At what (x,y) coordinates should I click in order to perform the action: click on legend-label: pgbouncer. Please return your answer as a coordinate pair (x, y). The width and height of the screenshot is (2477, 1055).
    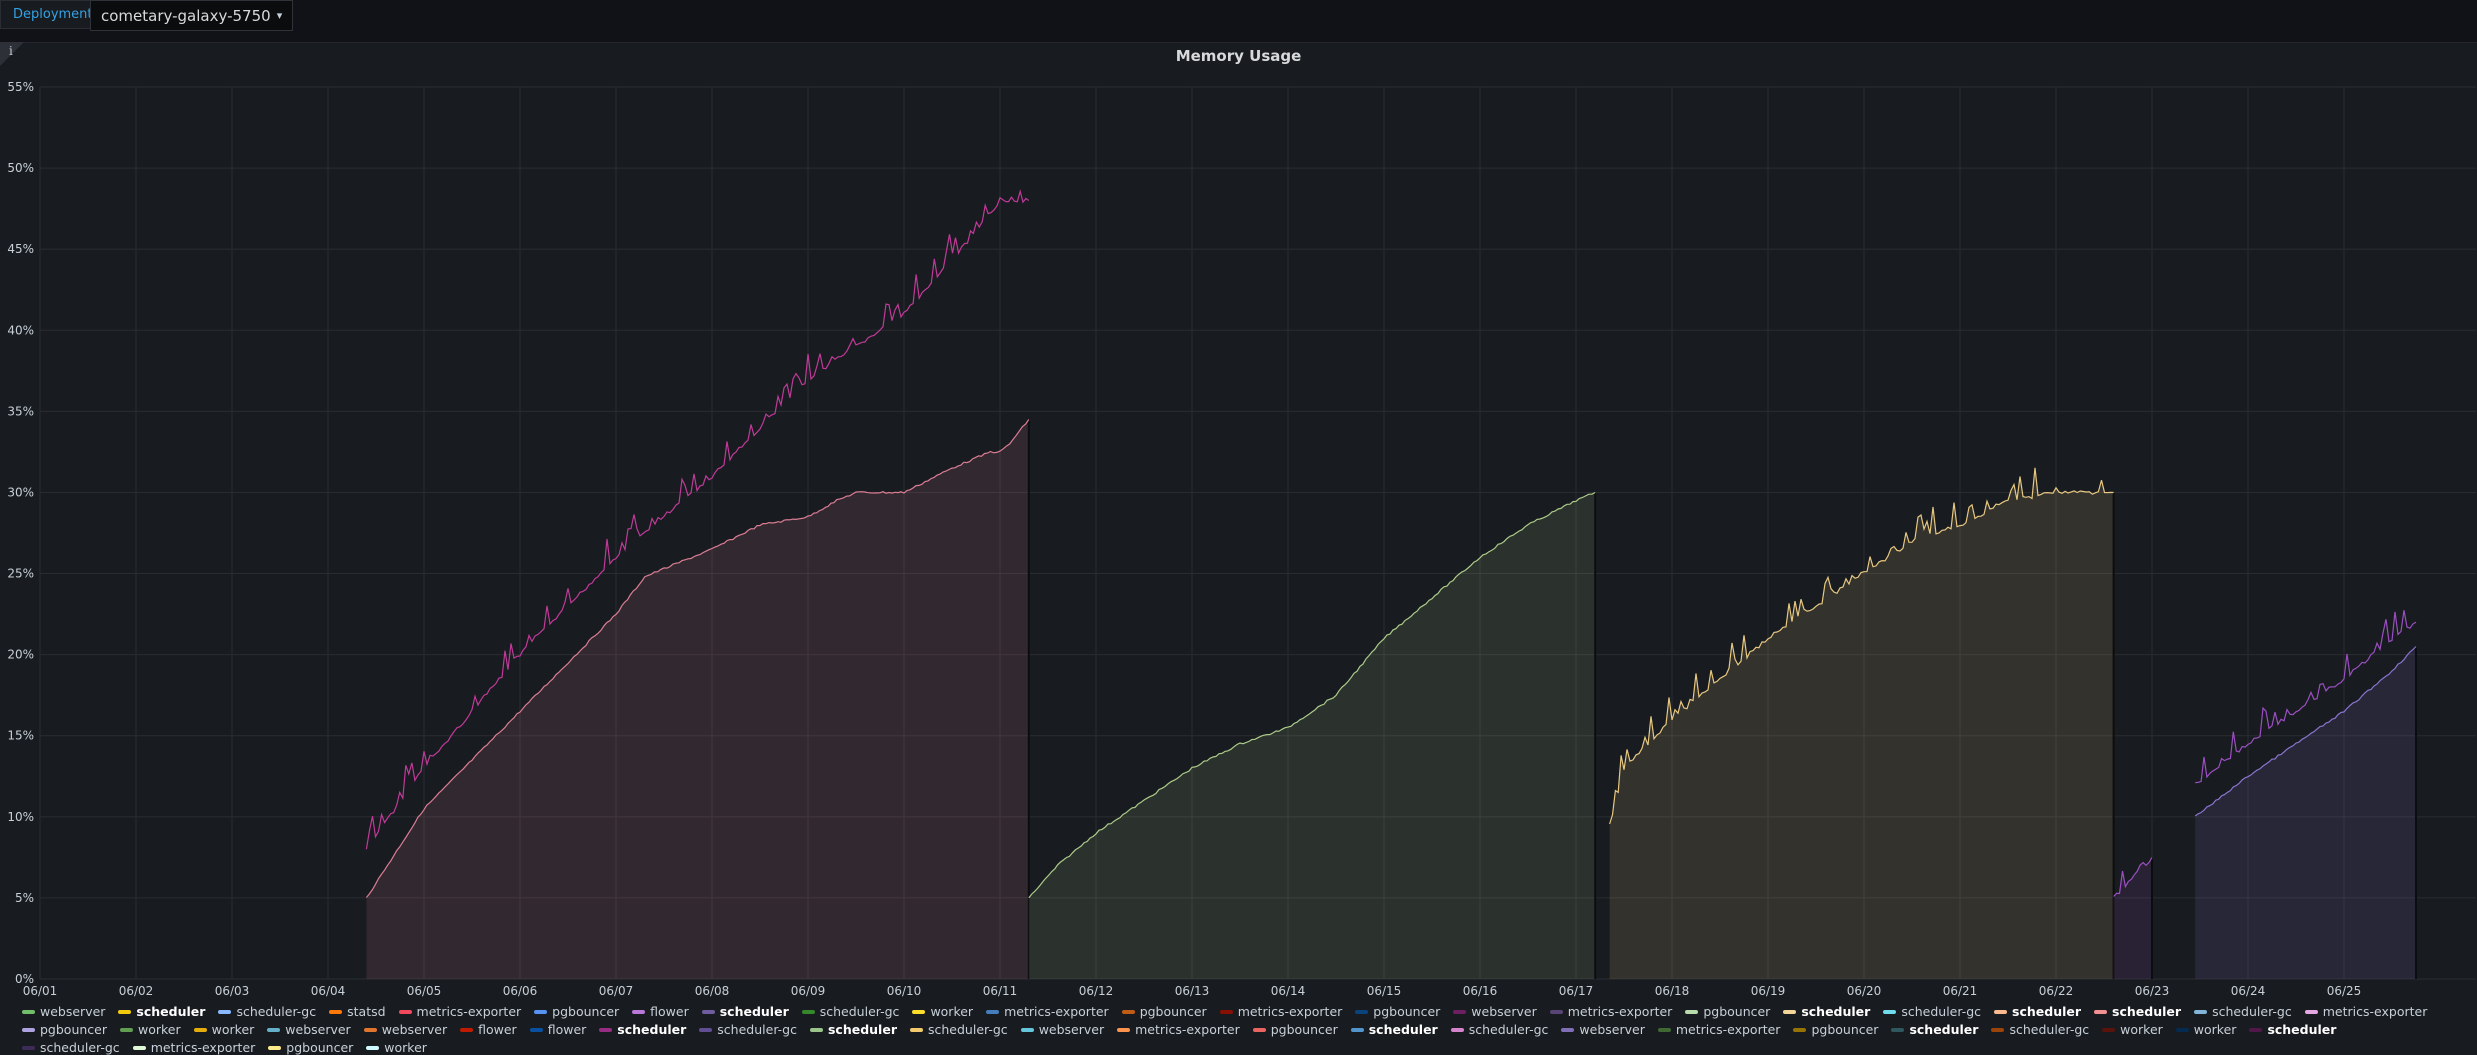
    Looking at the image, I should click on (1173, 1011).